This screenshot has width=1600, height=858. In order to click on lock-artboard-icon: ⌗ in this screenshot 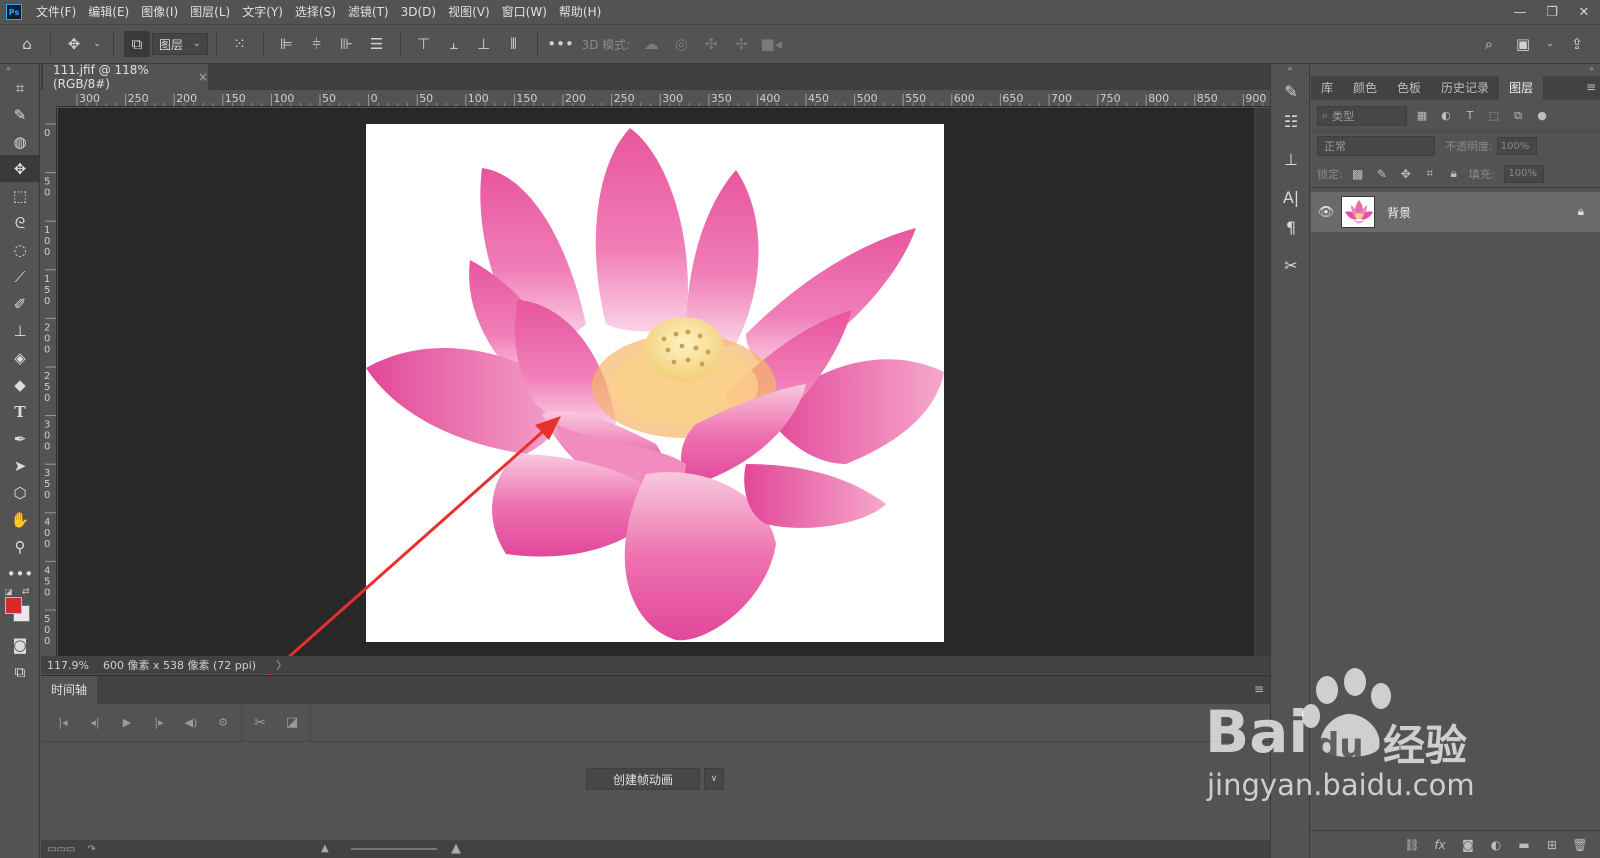, I will do `click(1430, 173)`.